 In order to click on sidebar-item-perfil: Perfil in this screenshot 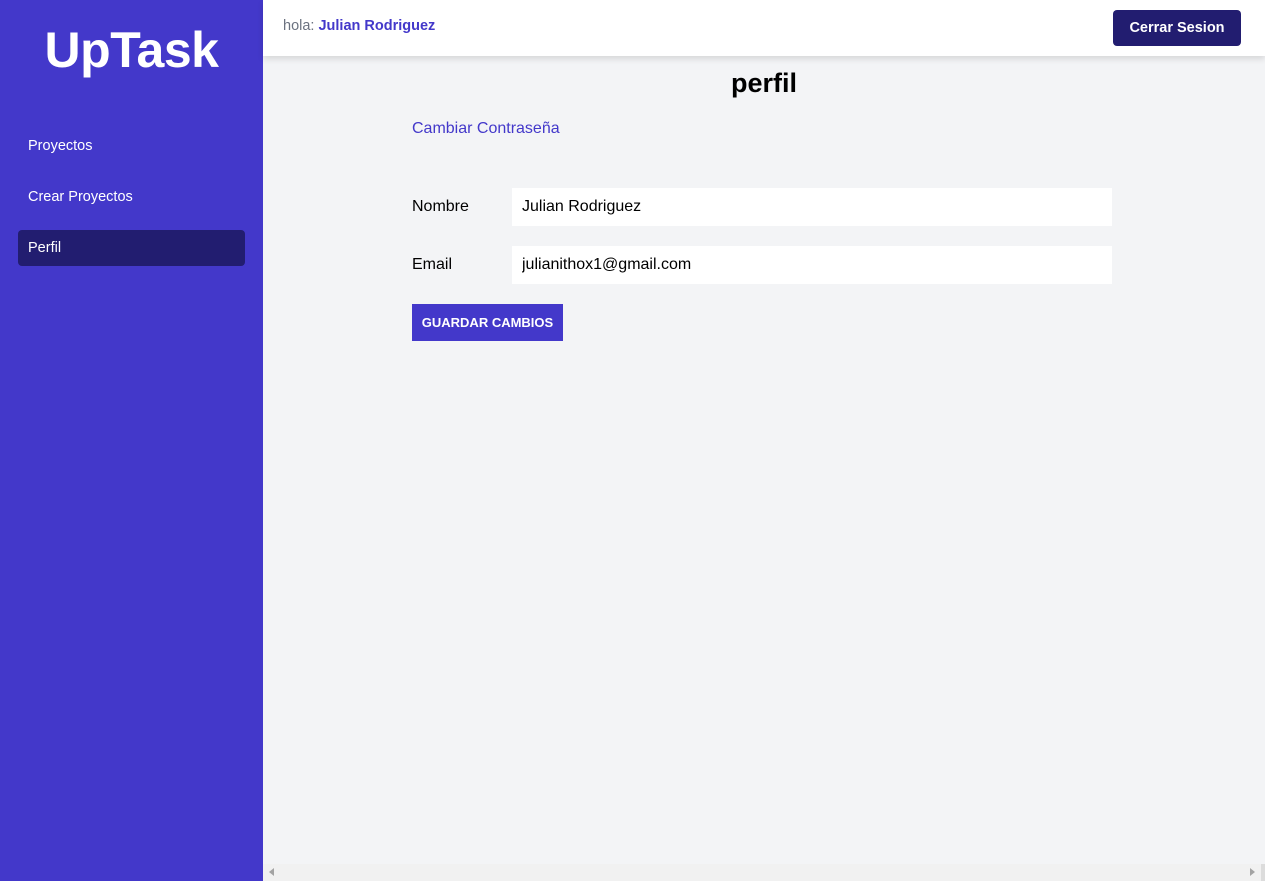, I will do `click(131, 248)`.